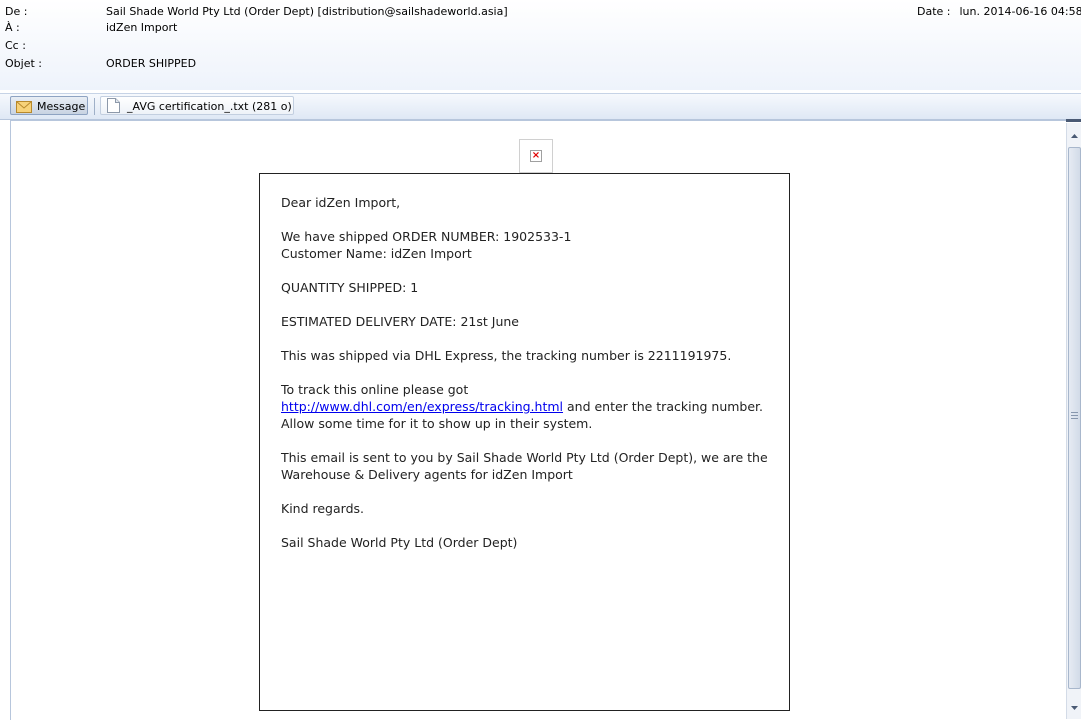 Image resolution: width=1081 pixels, height=720 pixels. I want to click on subject-label: Objet :, so click(23, 64).